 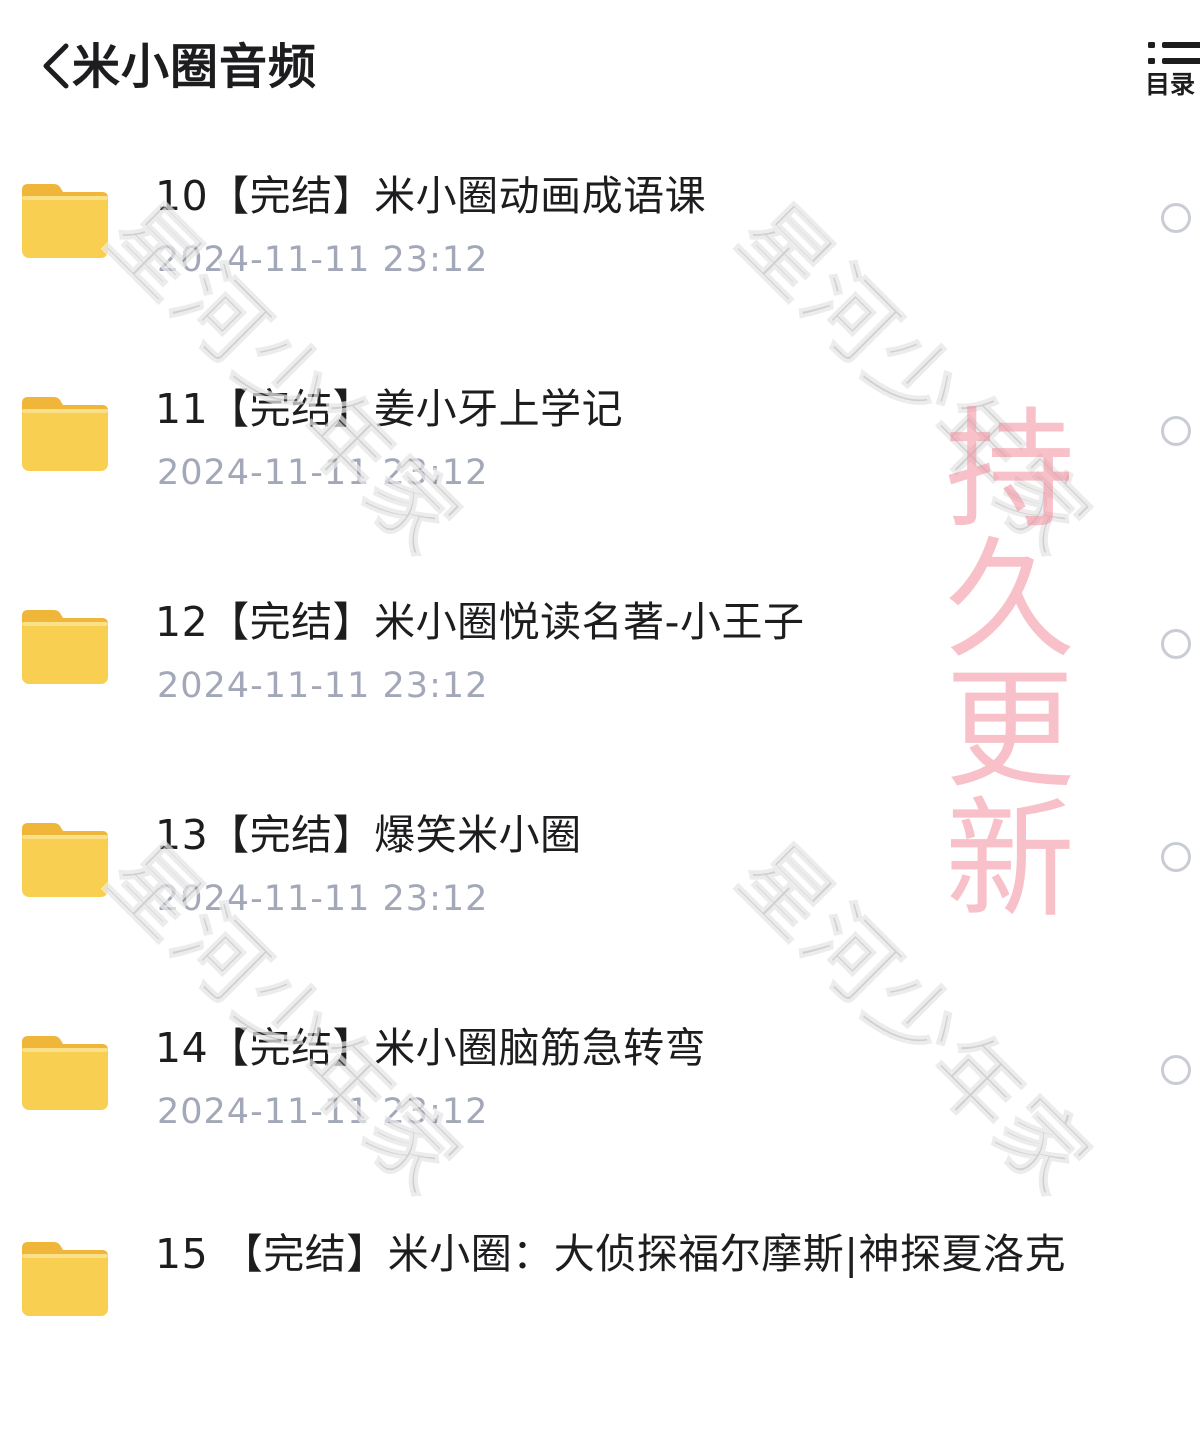 I want to click on list-item: 15 【完结】米小圈：大侦探福尔摩斯|神探夏洛克, so click(x=600, y=1334).